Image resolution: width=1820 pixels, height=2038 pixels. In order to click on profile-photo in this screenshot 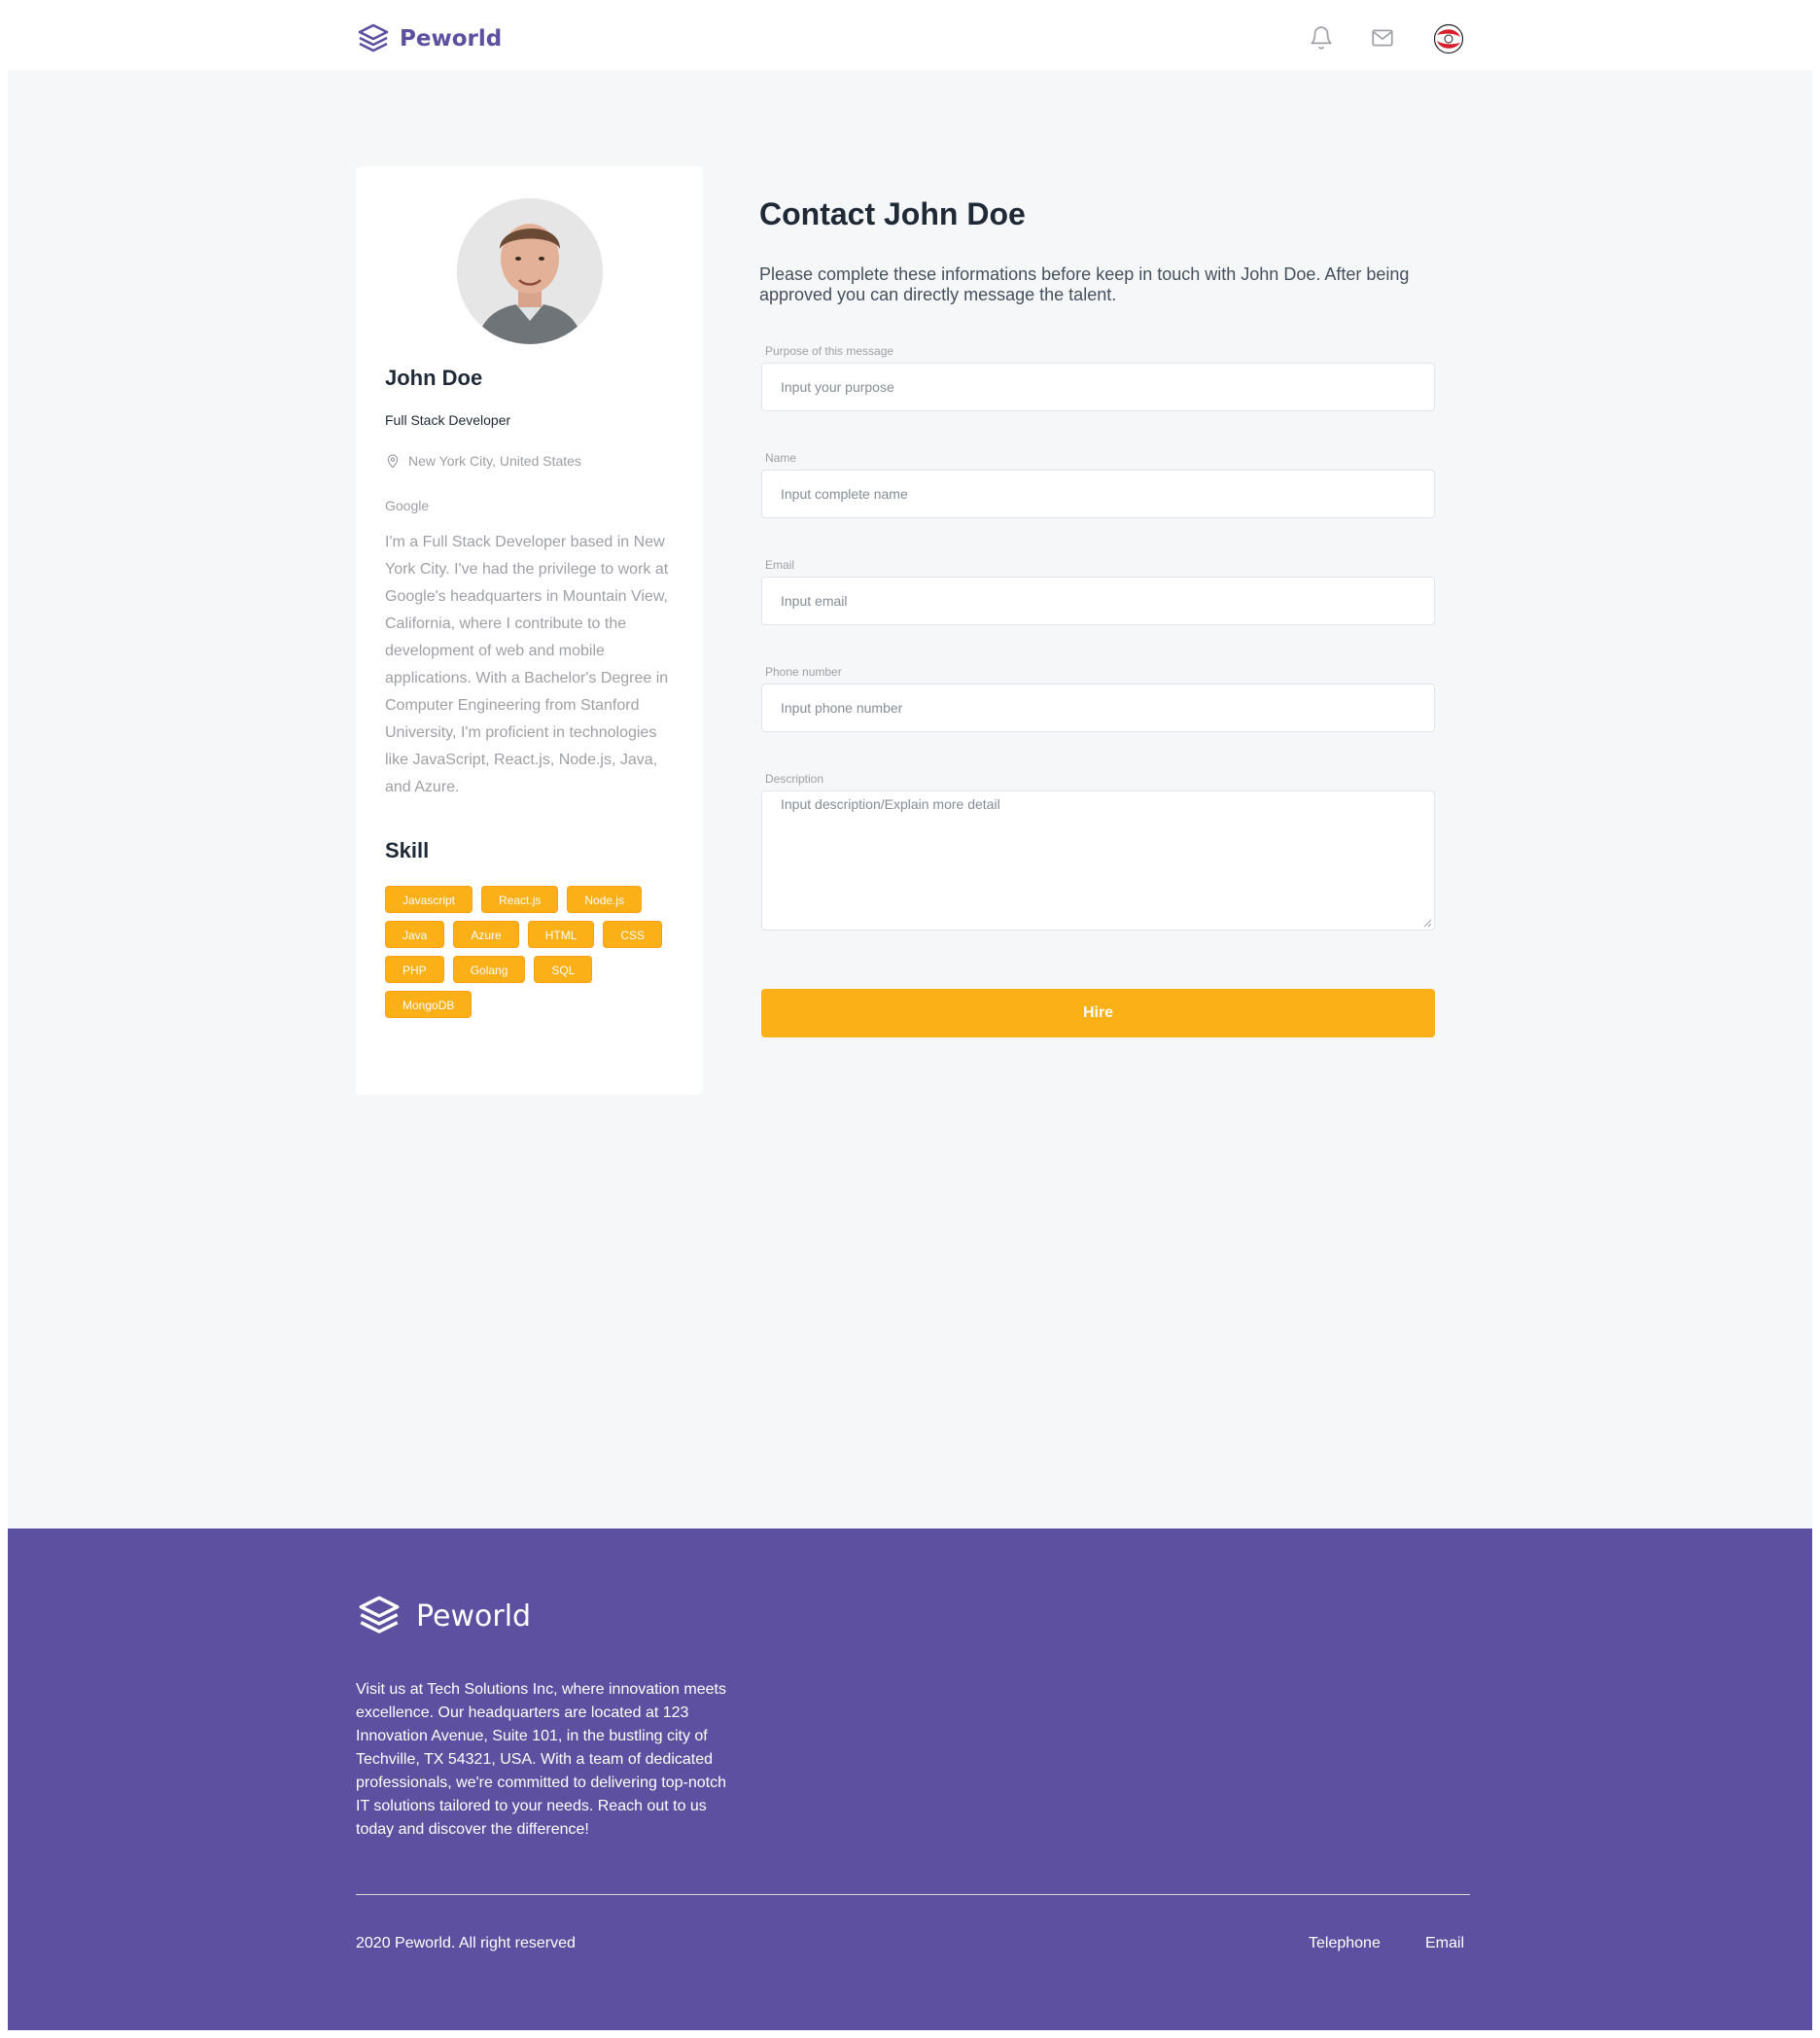, I will do `click(530, 271)`.